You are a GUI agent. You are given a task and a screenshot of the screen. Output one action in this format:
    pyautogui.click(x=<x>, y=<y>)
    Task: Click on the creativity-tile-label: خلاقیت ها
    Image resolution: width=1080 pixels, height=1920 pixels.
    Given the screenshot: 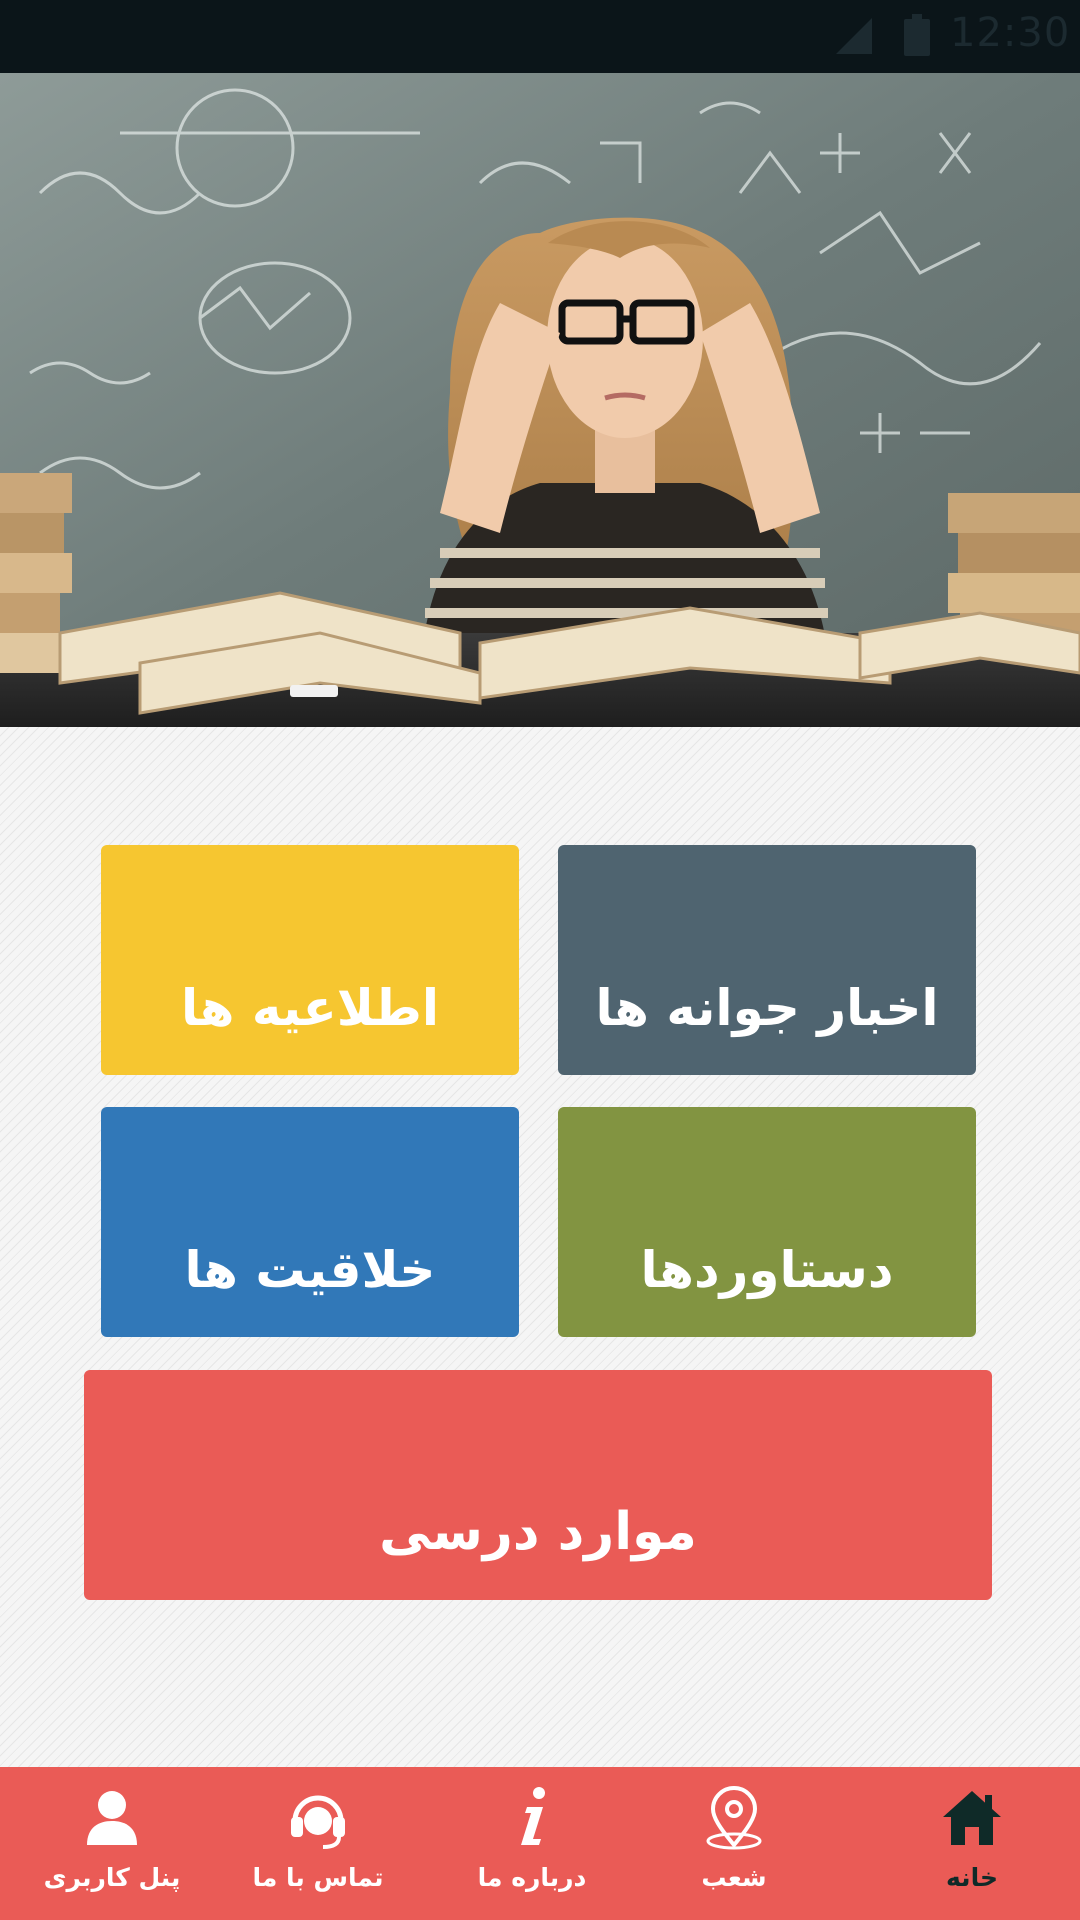 What is the action you would take?
    pyautogui.click(x=310, y=1270)
    